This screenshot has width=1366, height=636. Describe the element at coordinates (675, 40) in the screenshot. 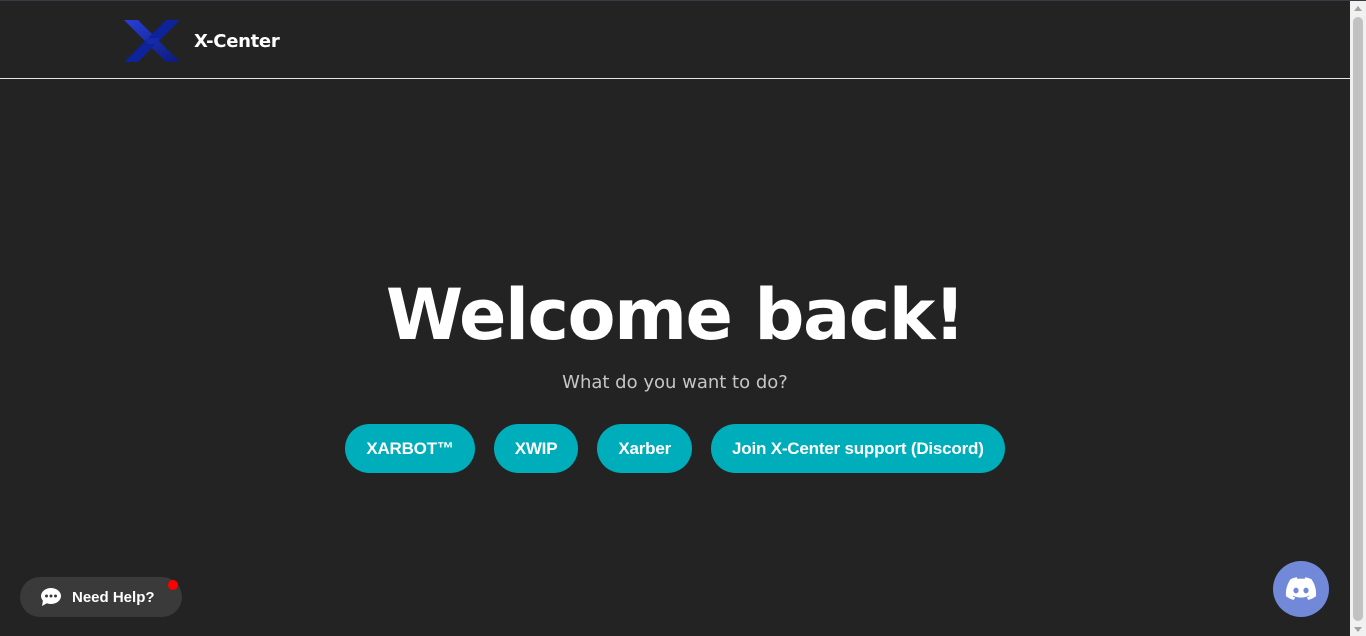

I see `navbar: X-Center` at that location.